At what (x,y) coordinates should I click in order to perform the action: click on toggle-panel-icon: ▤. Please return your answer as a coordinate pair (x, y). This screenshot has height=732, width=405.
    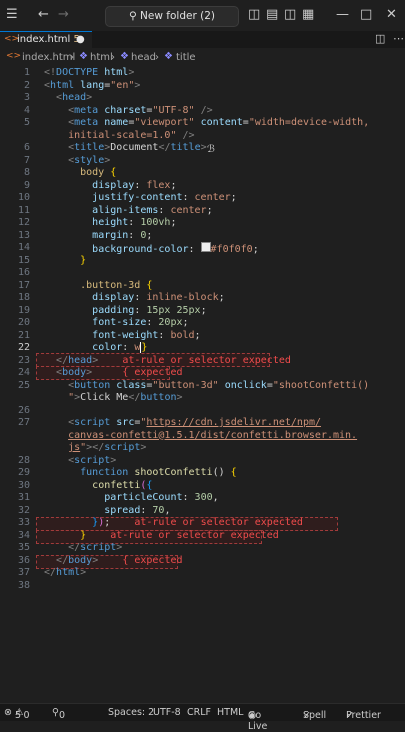
    Looking at the image, I should click on (272, 14).